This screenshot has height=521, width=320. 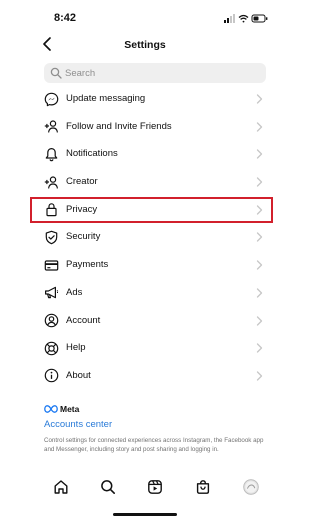 What do you see at coordinates (145, 321) in the screenshot?
I see `menu-item-account: Account` at bounding box center [145, 321].